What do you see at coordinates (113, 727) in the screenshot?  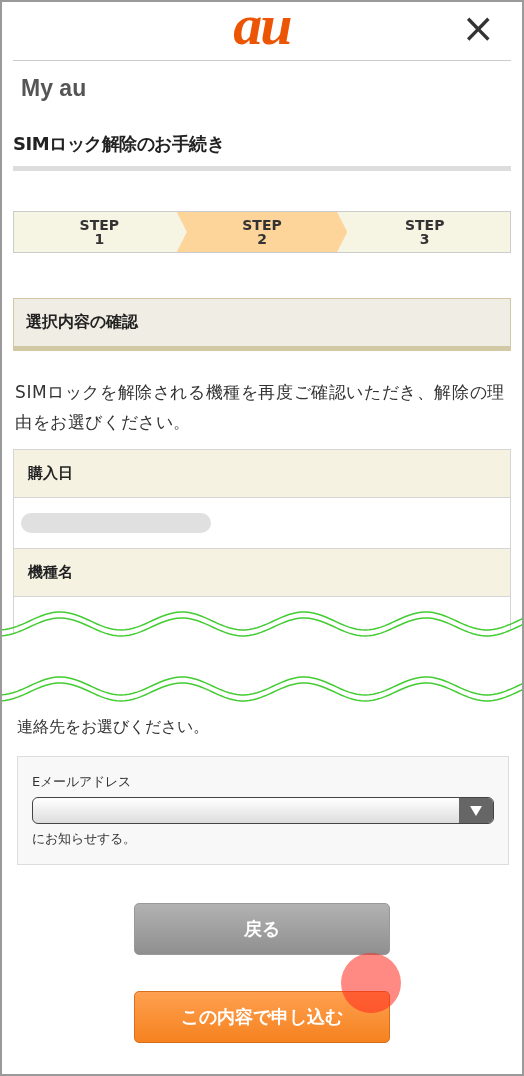 I see `contact-prompt: 連絡先をお選びください。` at bounding box center [113, 727].